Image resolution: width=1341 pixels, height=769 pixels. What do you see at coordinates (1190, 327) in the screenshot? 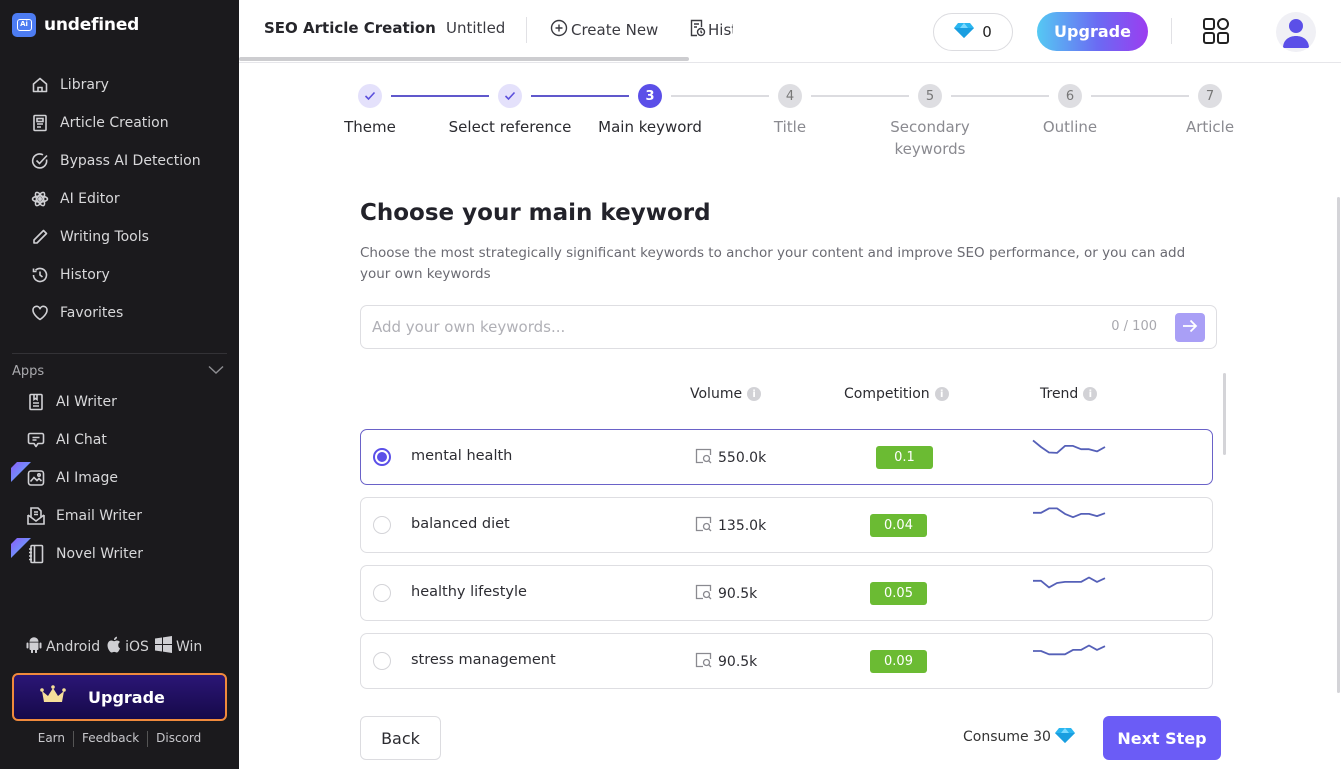
I see `add-keyword-button` at bounding box center [1190, 327].